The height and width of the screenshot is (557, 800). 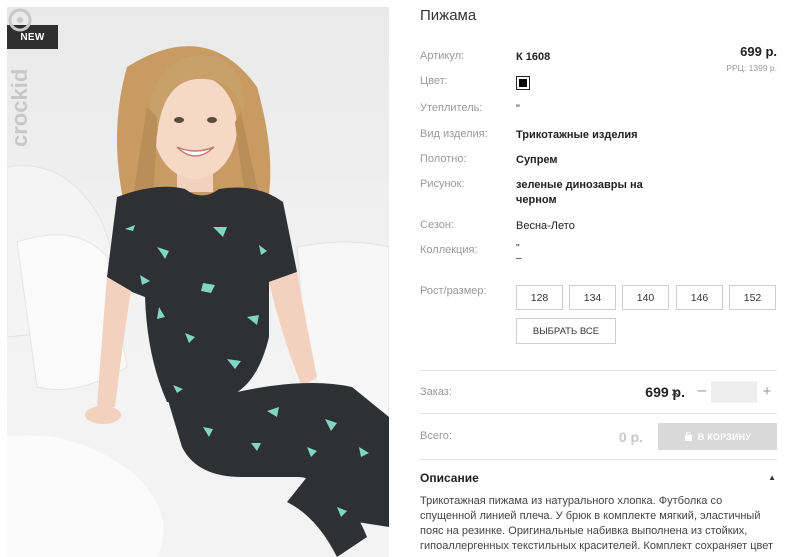 I want to click on total-value: 0 р., so click(x=630, y=437).